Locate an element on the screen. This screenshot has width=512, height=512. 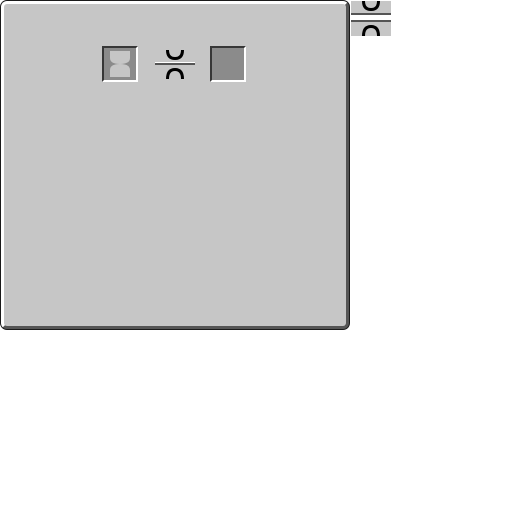
progress-indicator is located at coordinates (175, 64).